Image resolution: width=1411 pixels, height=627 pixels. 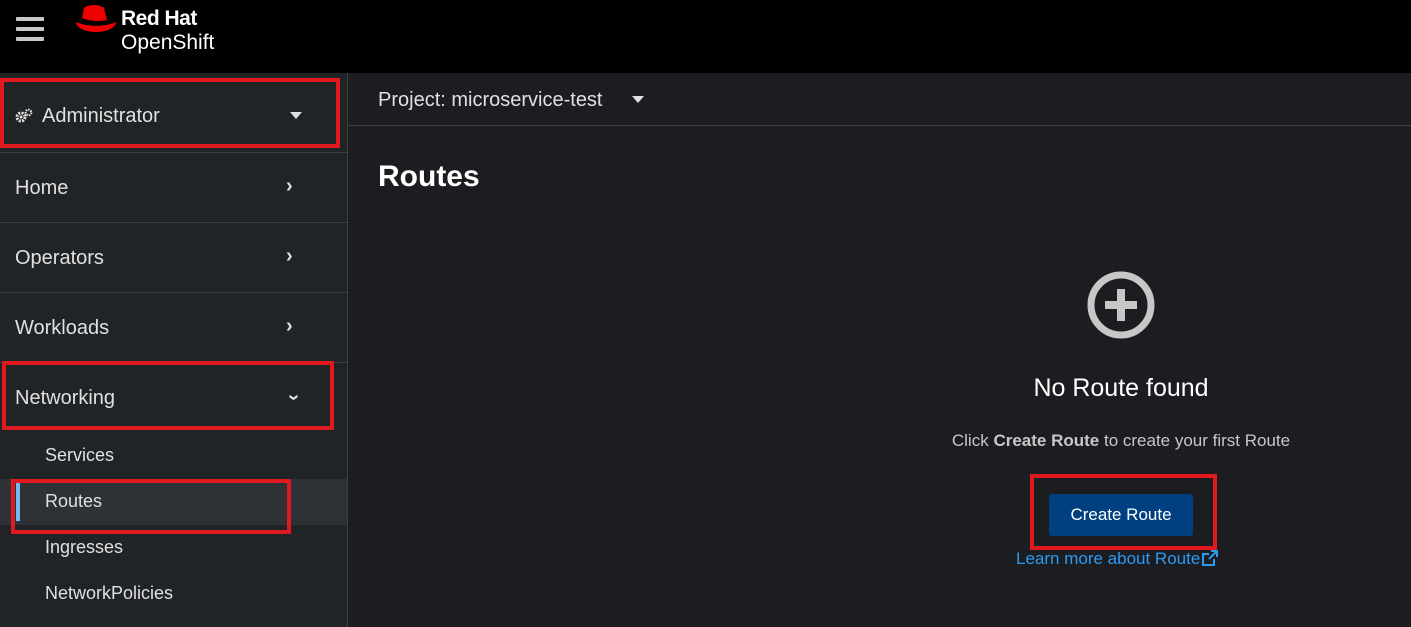 What do you see at coordinates (879, 99) in the screenshot?
I see `project-bar: Project: microservice-test` at bounding box center [879, 99].